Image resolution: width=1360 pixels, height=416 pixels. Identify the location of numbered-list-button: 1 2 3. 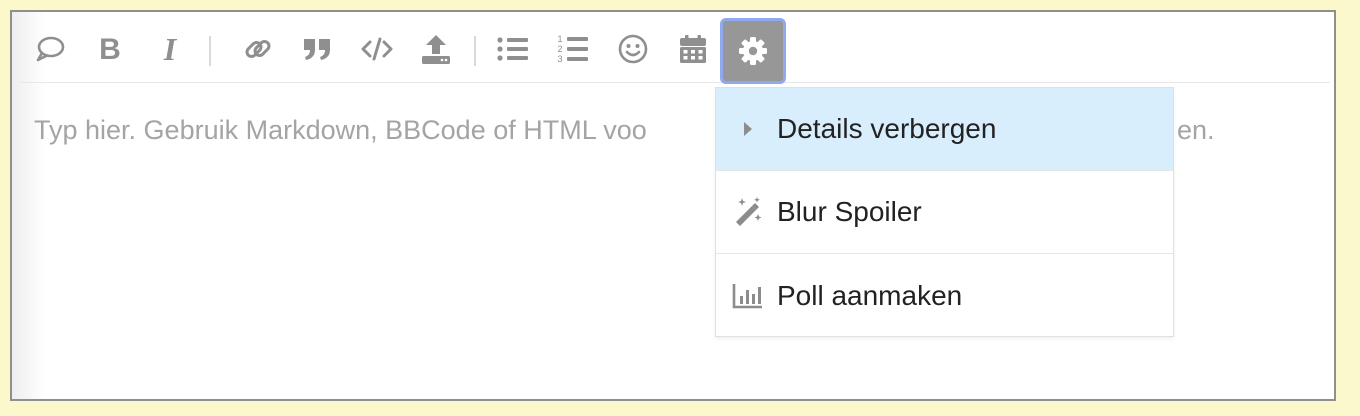
(573, 49).